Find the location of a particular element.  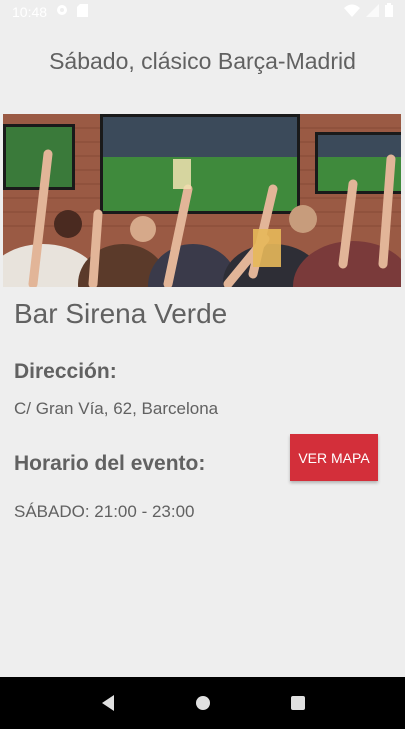

gear-icon is located at coordinates (62, 12).